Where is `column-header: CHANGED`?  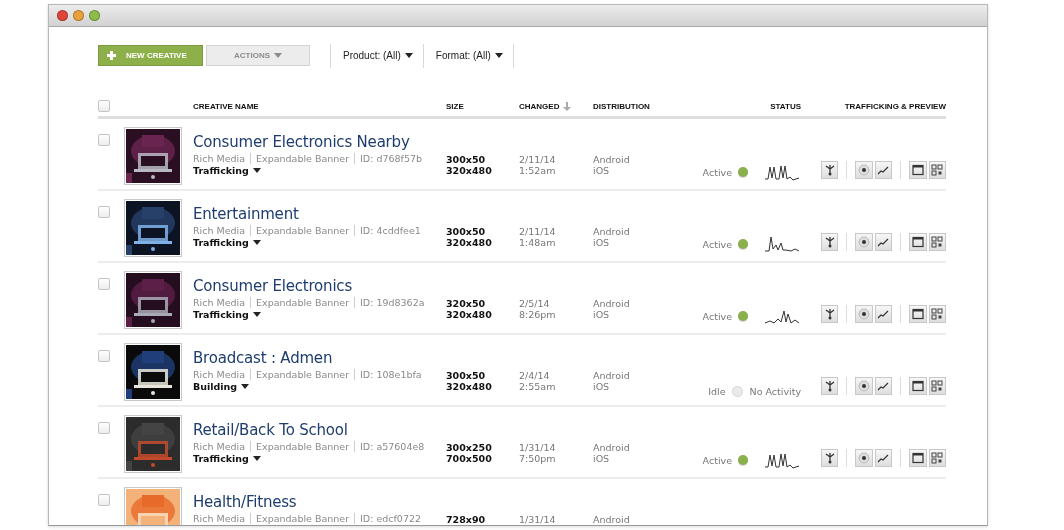
column-header: CHANGED is located at coordinates (539, 106).